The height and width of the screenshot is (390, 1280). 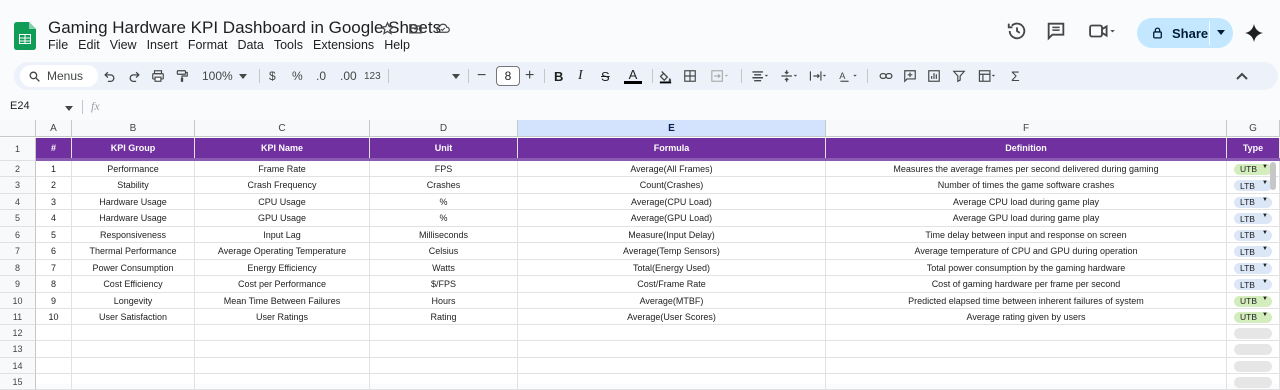 I want to click on table-header-cell: KPI Name, so click(x=282, y=148).